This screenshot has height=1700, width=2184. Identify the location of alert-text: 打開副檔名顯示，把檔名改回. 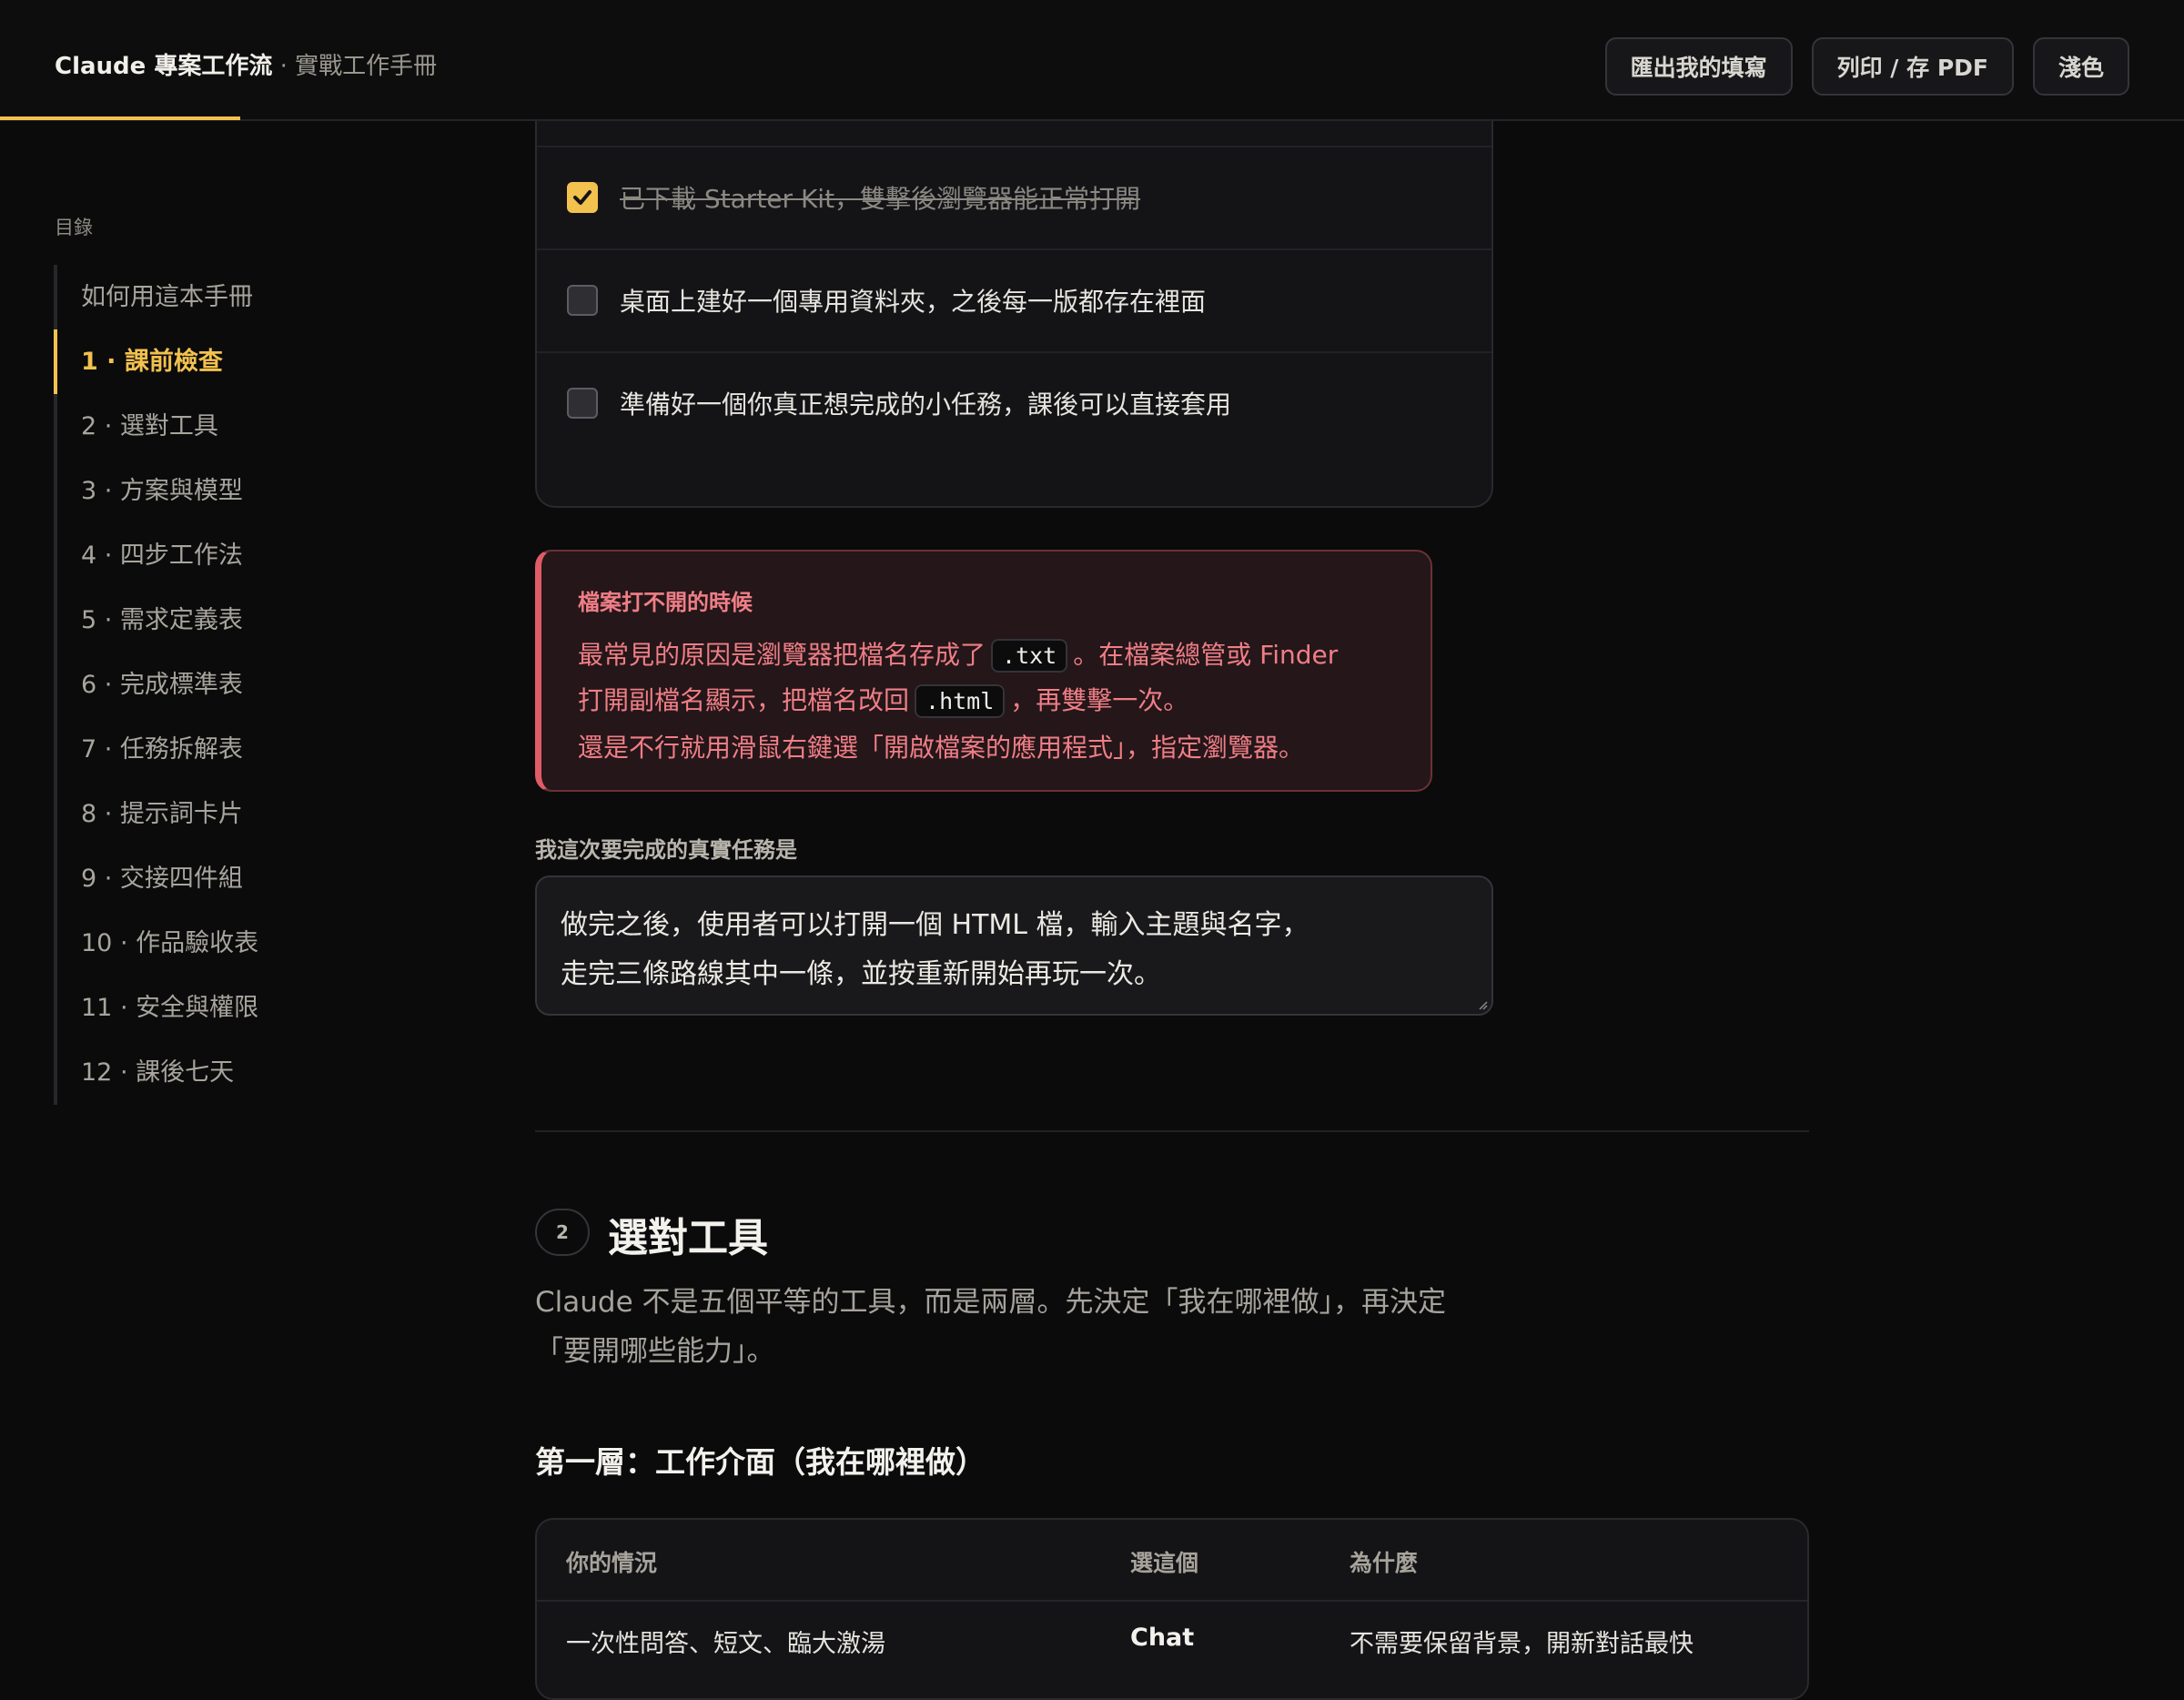
(744, 700).